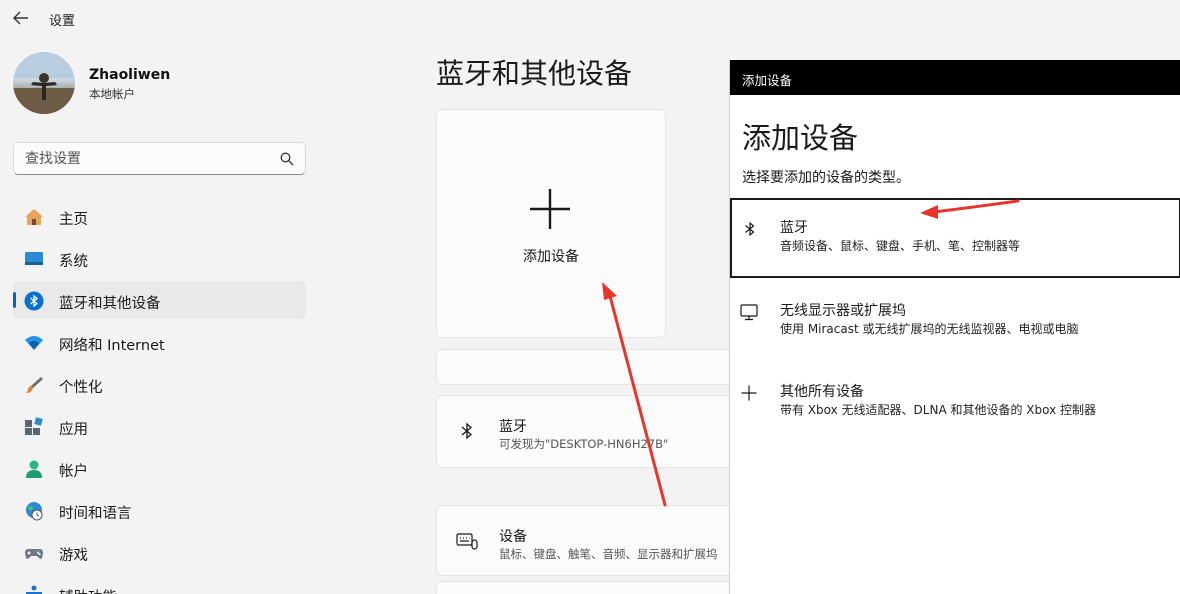  What do you see at coordinates (62, 21) in the screenshot?
I see `app-title: 设置` at bounding box center [62, 21].